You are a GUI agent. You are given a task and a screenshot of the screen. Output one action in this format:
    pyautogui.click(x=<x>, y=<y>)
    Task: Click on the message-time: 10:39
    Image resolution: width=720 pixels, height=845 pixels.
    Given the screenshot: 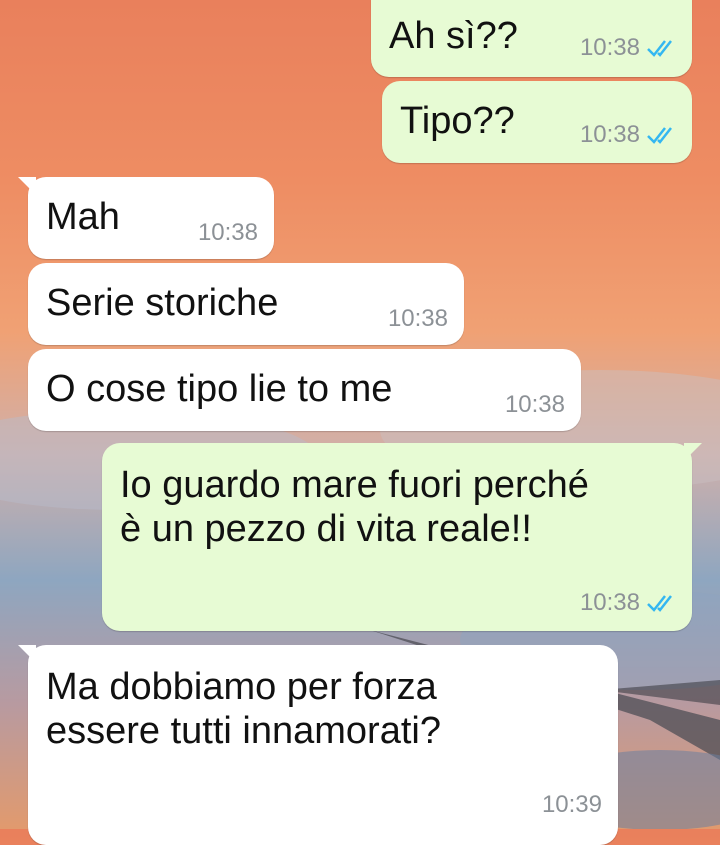 What is the action you would take?
    pyautogui.click(x=571, y=804)
    